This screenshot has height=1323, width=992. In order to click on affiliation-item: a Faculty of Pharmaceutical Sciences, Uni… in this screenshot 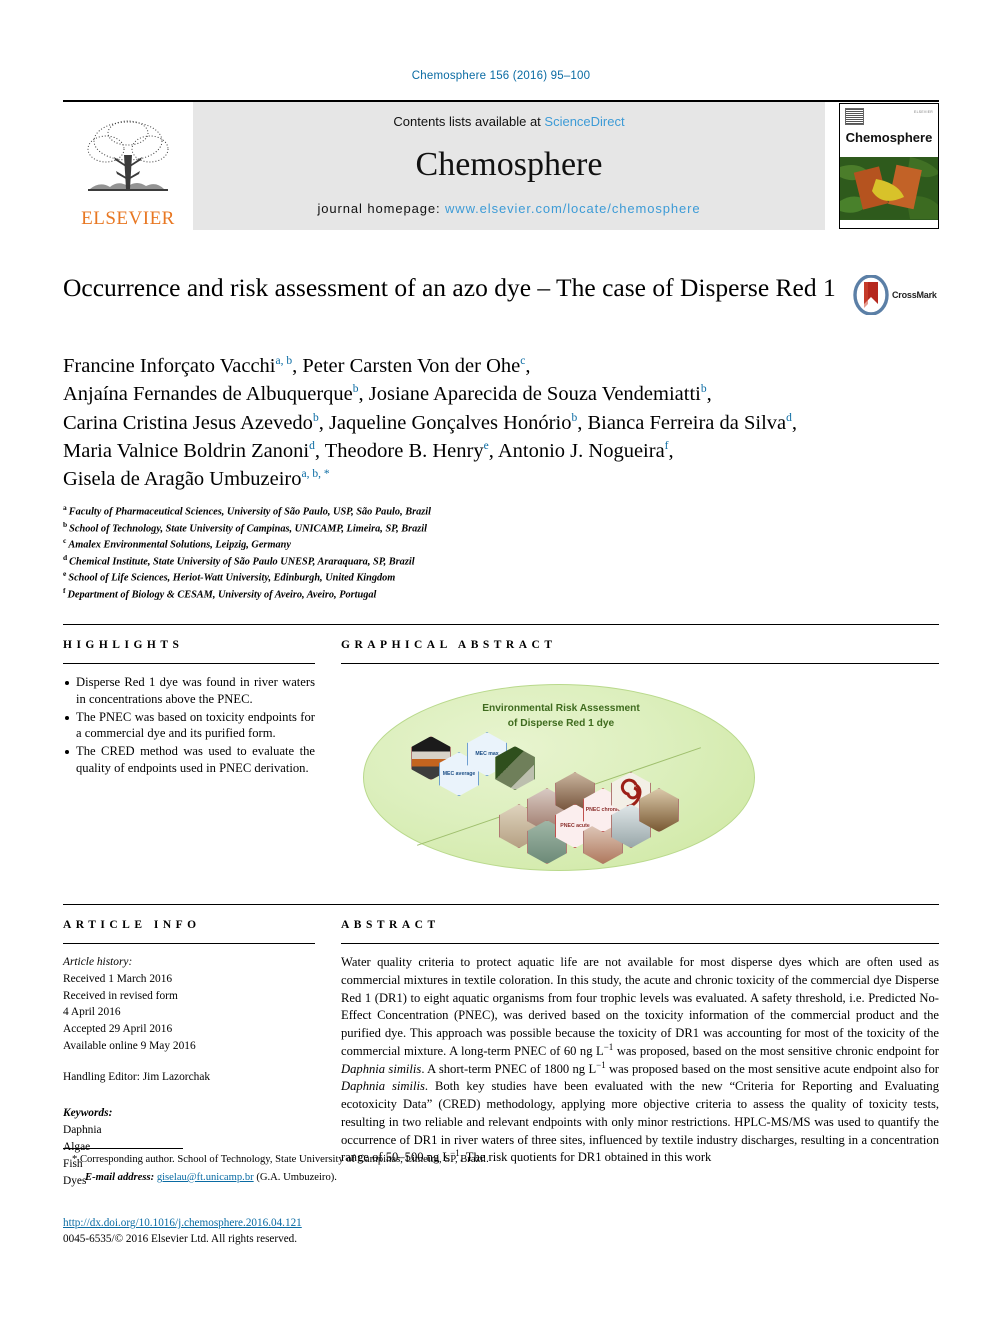, I will do `click(501, 511)`.